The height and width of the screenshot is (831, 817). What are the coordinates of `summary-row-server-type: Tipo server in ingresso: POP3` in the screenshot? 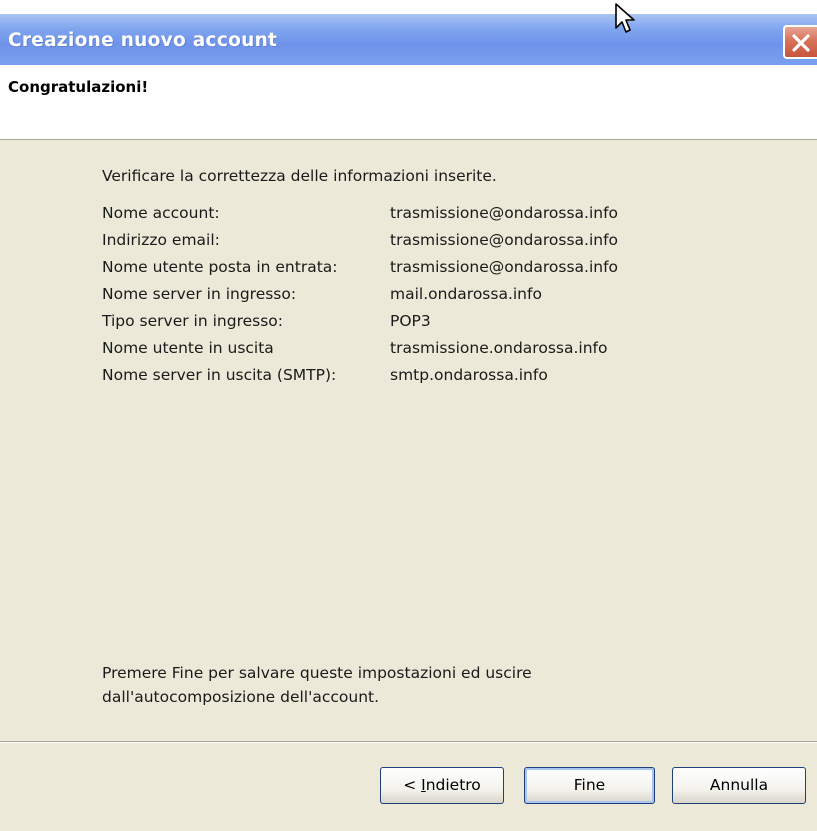 It's located at (412, 325).